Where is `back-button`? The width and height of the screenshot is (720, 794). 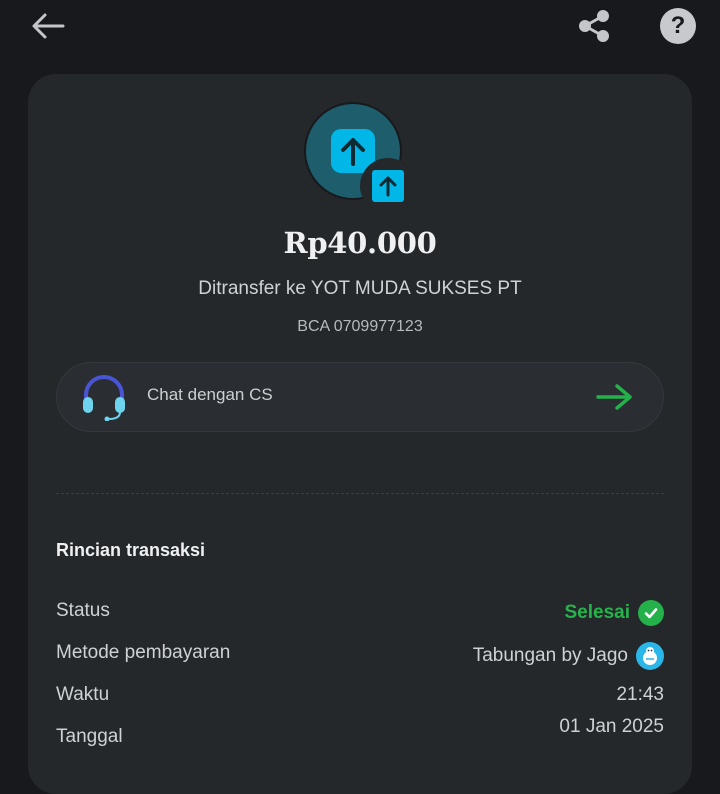 back-button is located at coordinates (48, 26).